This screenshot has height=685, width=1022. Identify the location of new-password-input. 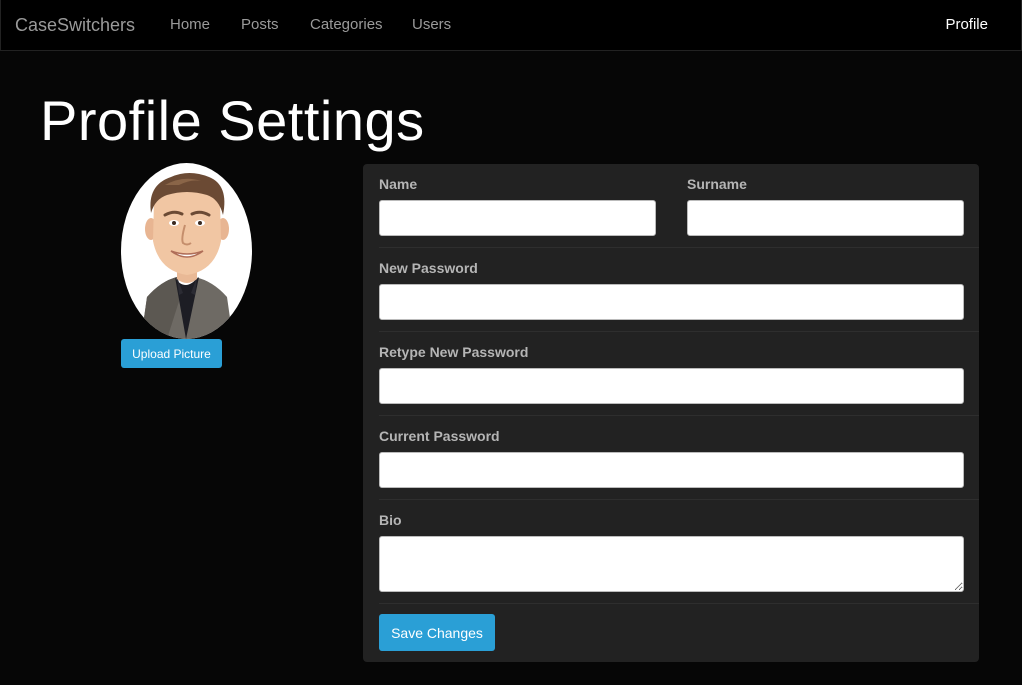
(671, 302).